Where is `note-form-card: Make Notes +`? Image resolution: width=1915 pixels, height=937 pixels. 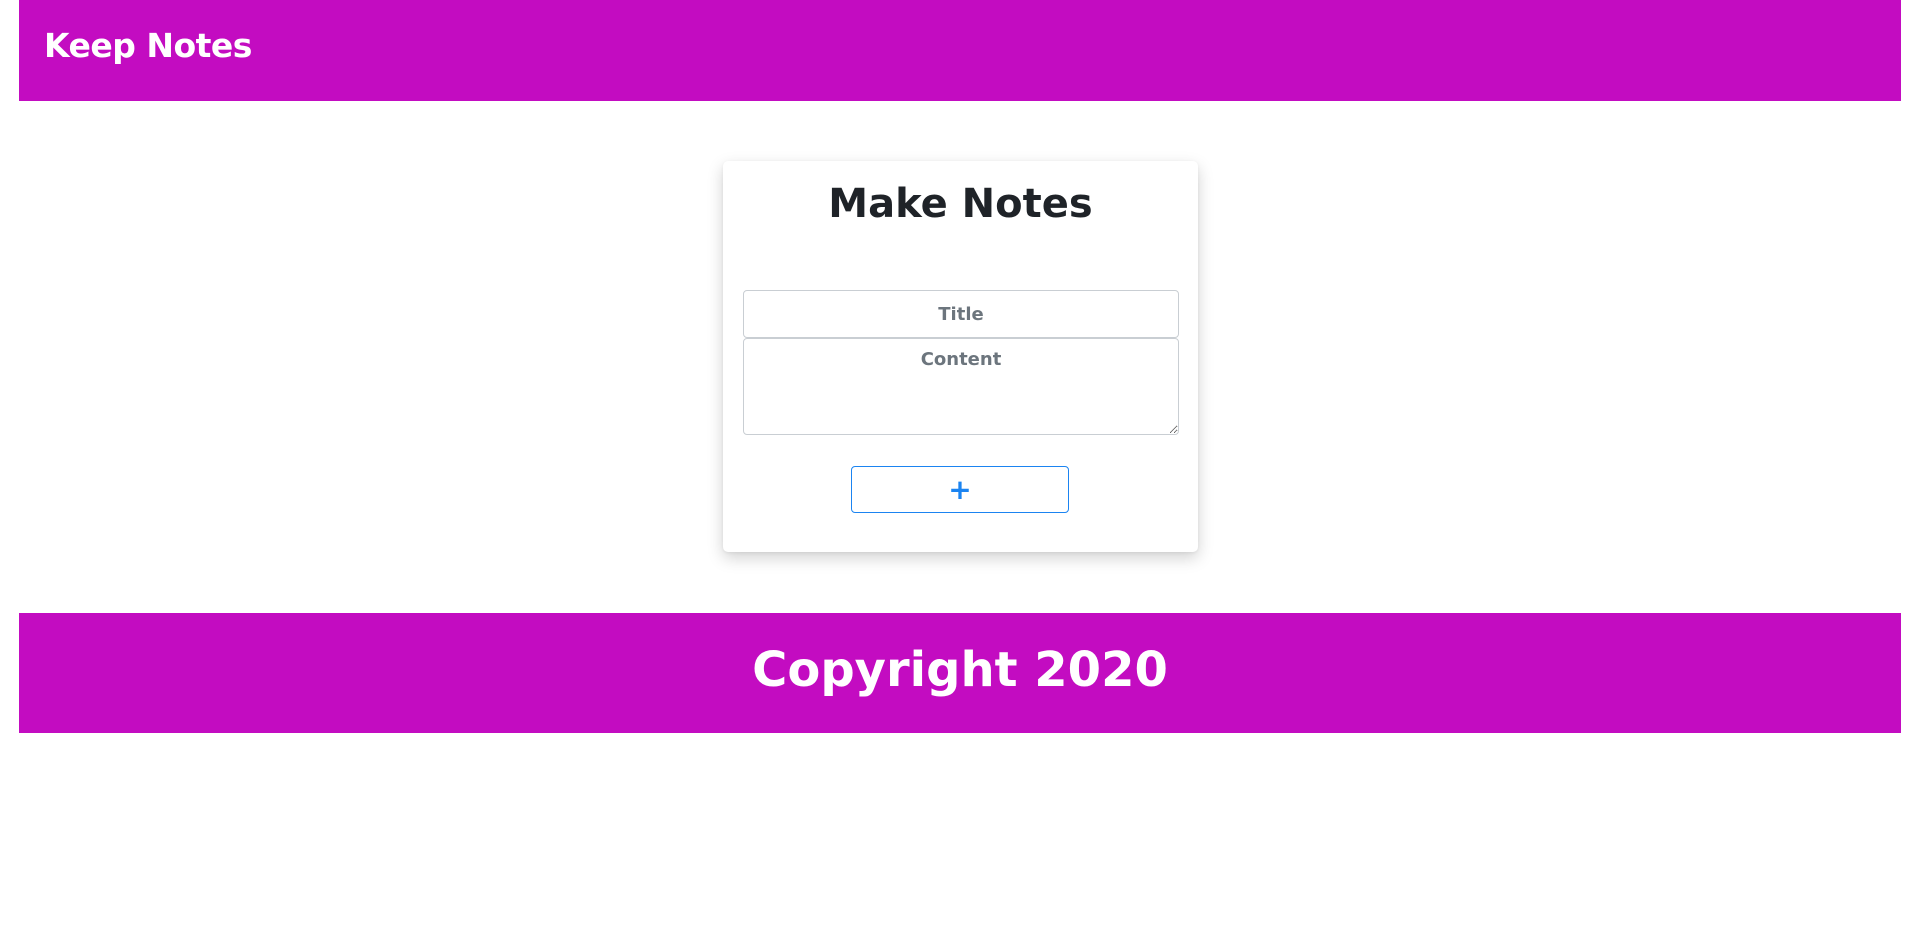
note-form-card: Make Notes + is located at coordinates (960, 356).